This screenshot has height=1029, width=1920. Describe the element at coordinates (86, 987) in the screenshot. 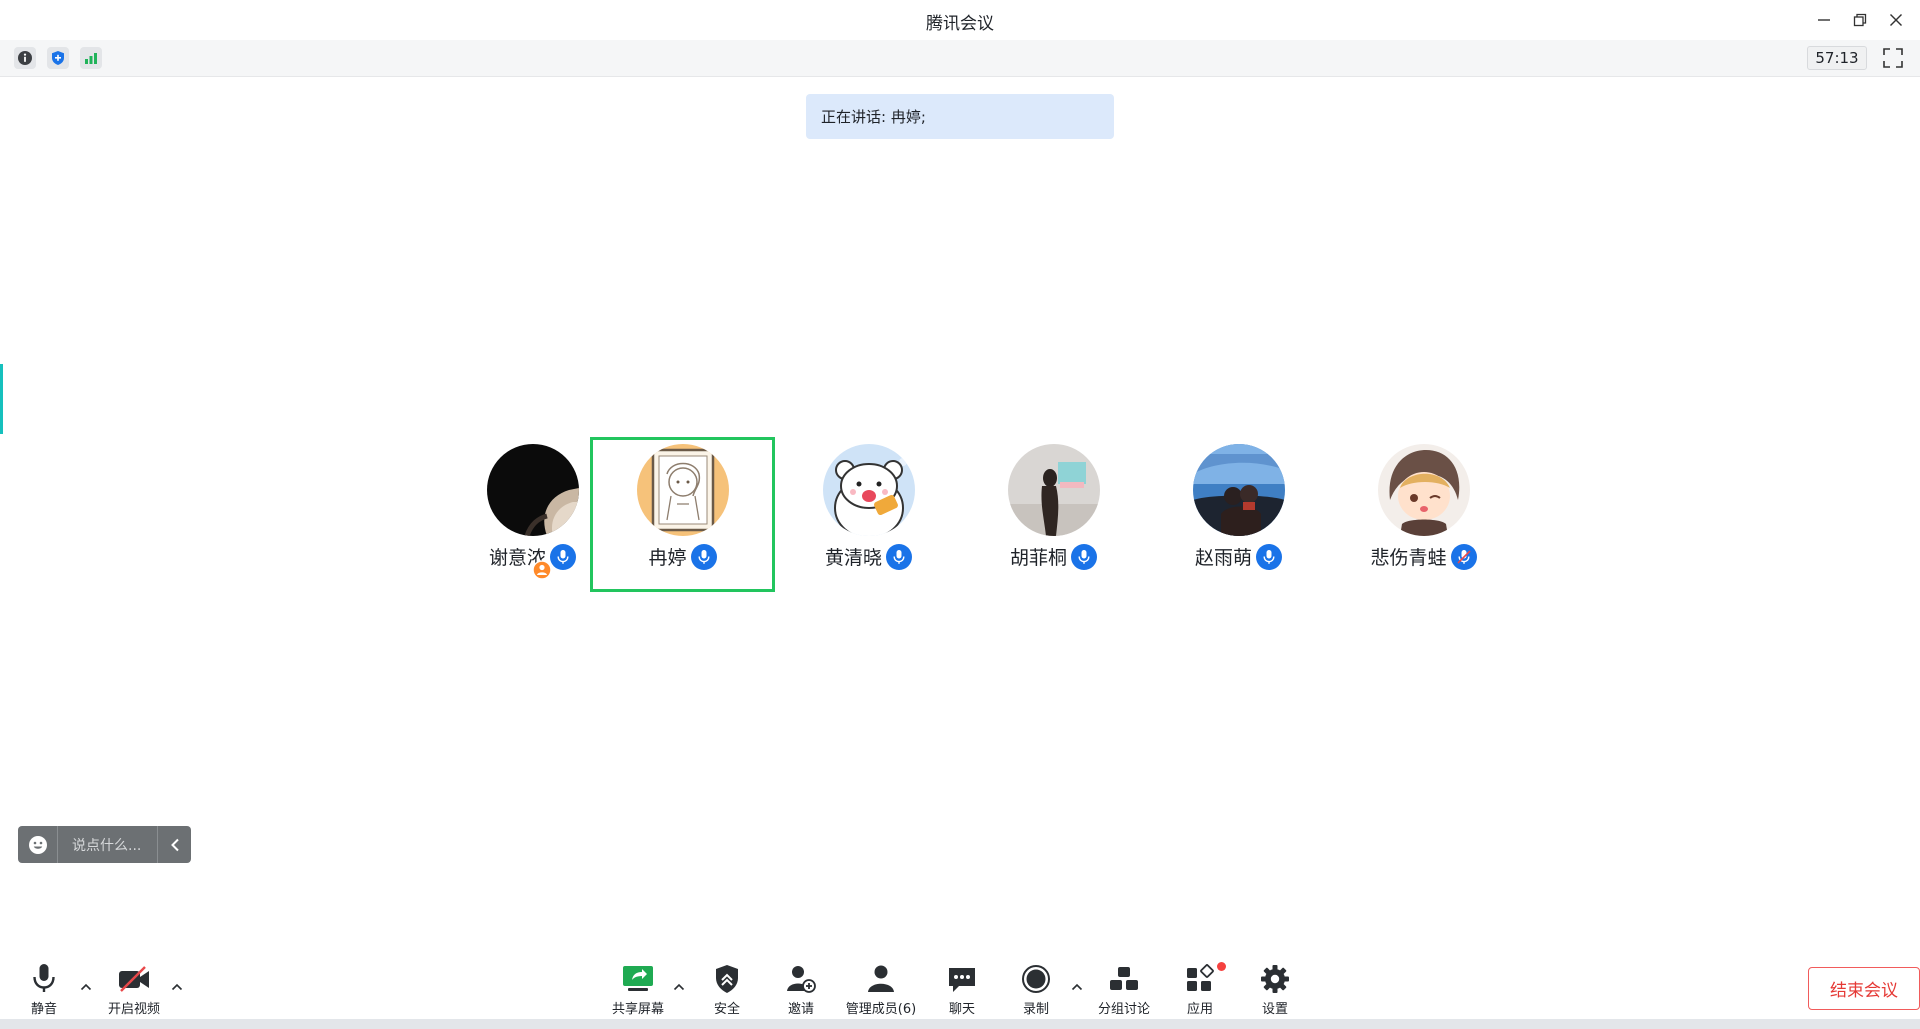

I see `audio-options-chevron-up-icon` at that location.